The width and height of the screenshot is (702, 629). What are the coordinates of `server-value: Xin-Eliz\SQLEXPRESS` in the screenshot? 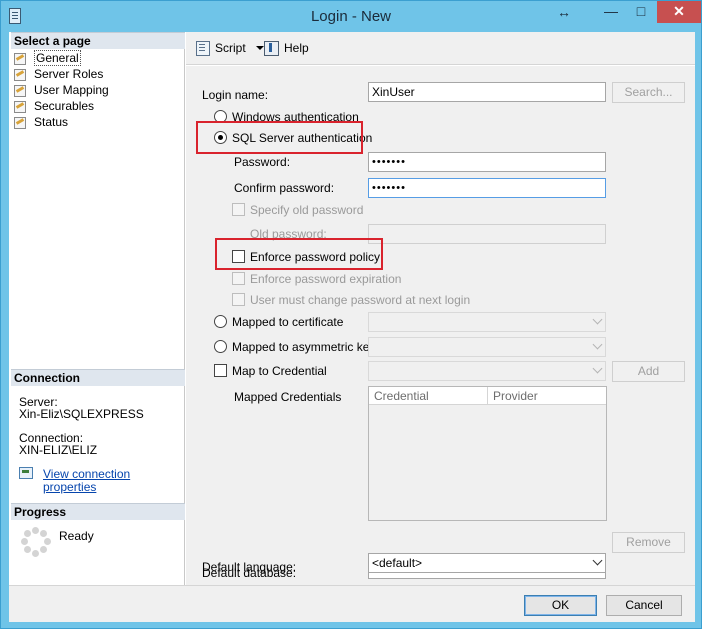 It's located at (81, 414).